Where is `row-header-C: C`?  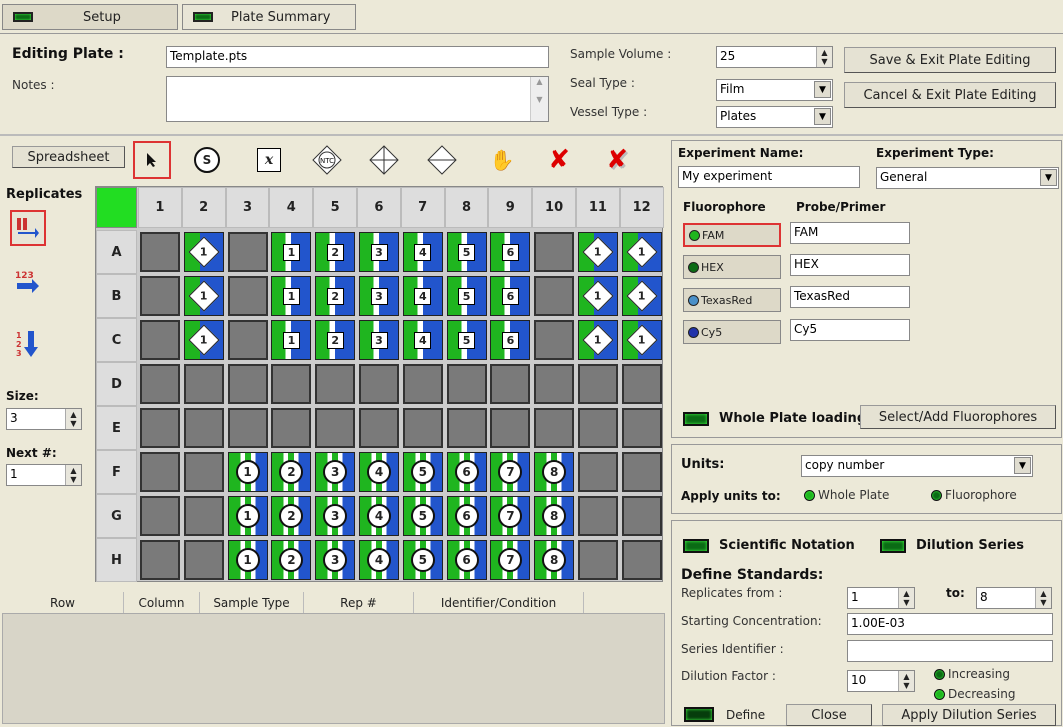
row-header-C: C is located at coordinates (116, 340).